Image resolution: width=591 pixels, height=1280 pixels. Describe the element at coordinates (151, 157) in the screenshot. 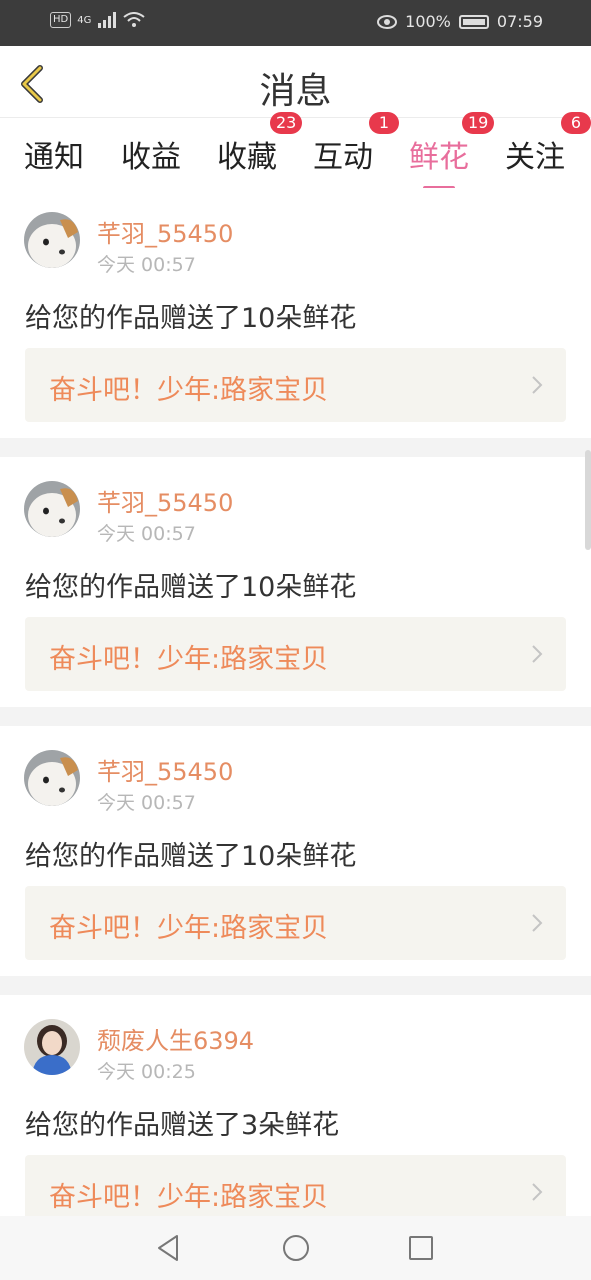

I see `tab-label: 收益` at that location.